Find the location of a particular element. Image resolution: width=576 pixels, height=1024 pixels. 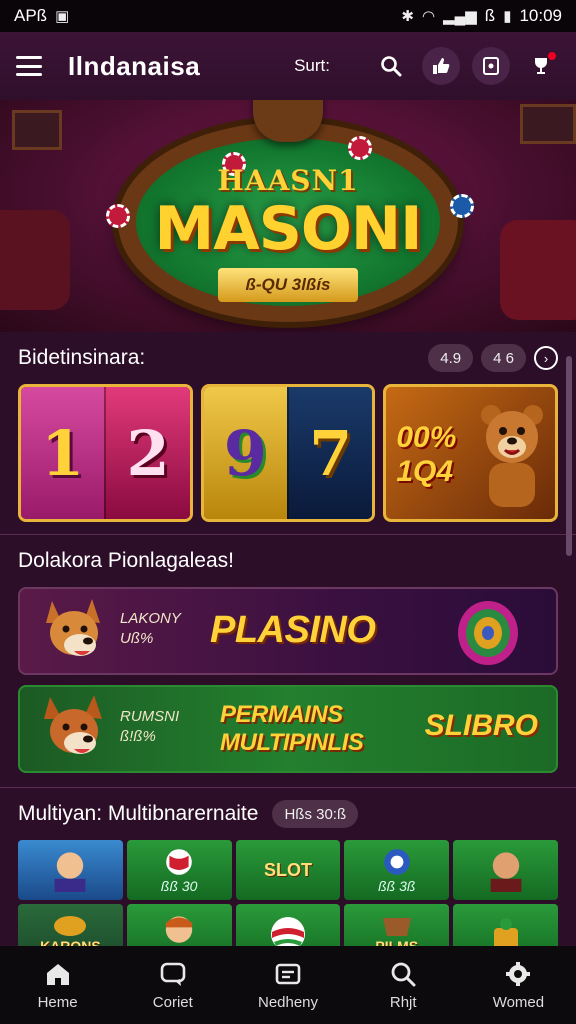

hero-title: MASONI is located at coordinates (288, 229).